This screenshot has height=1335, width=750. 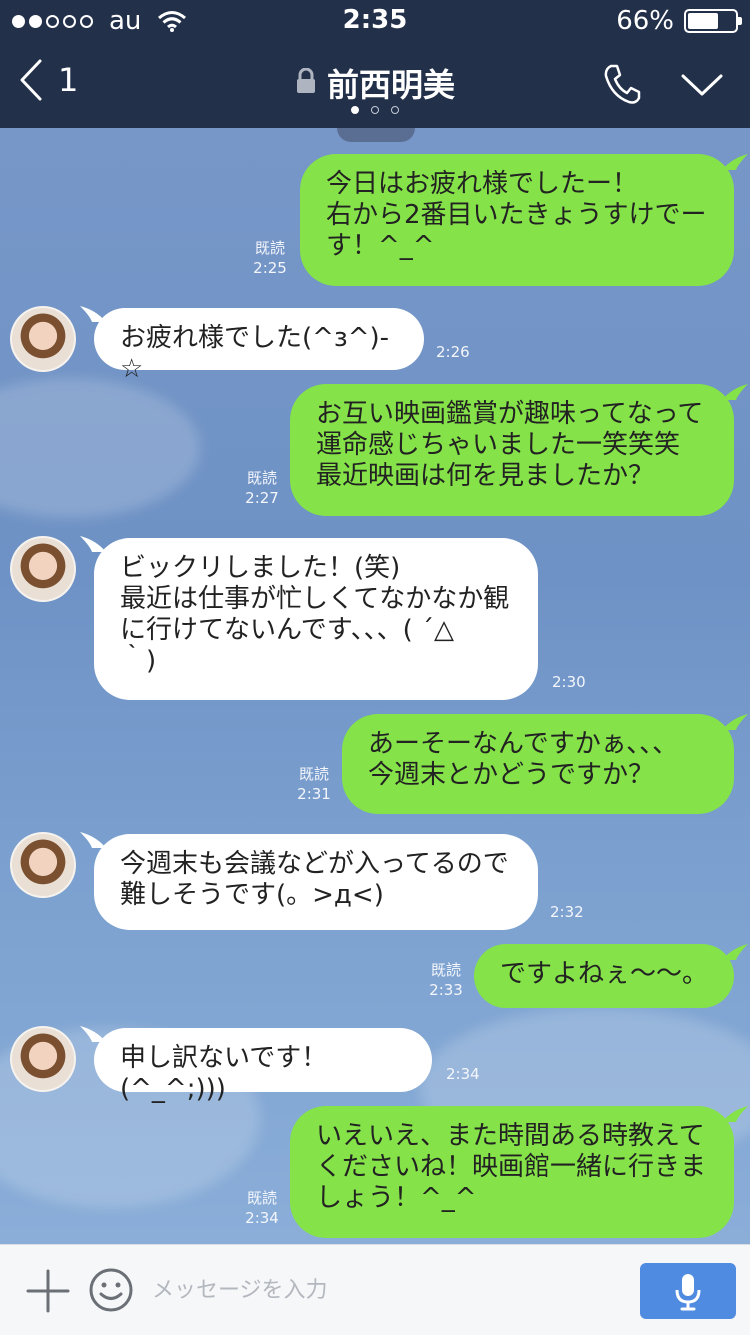 What do you see at coordinates (517, 220) in the screenshot?
I see `outgoing-message-bubble: 今日はお疲れ様でしたー！ 右から2番目いたきょうすけでー す！^_^` at bounding box center [517, 220].